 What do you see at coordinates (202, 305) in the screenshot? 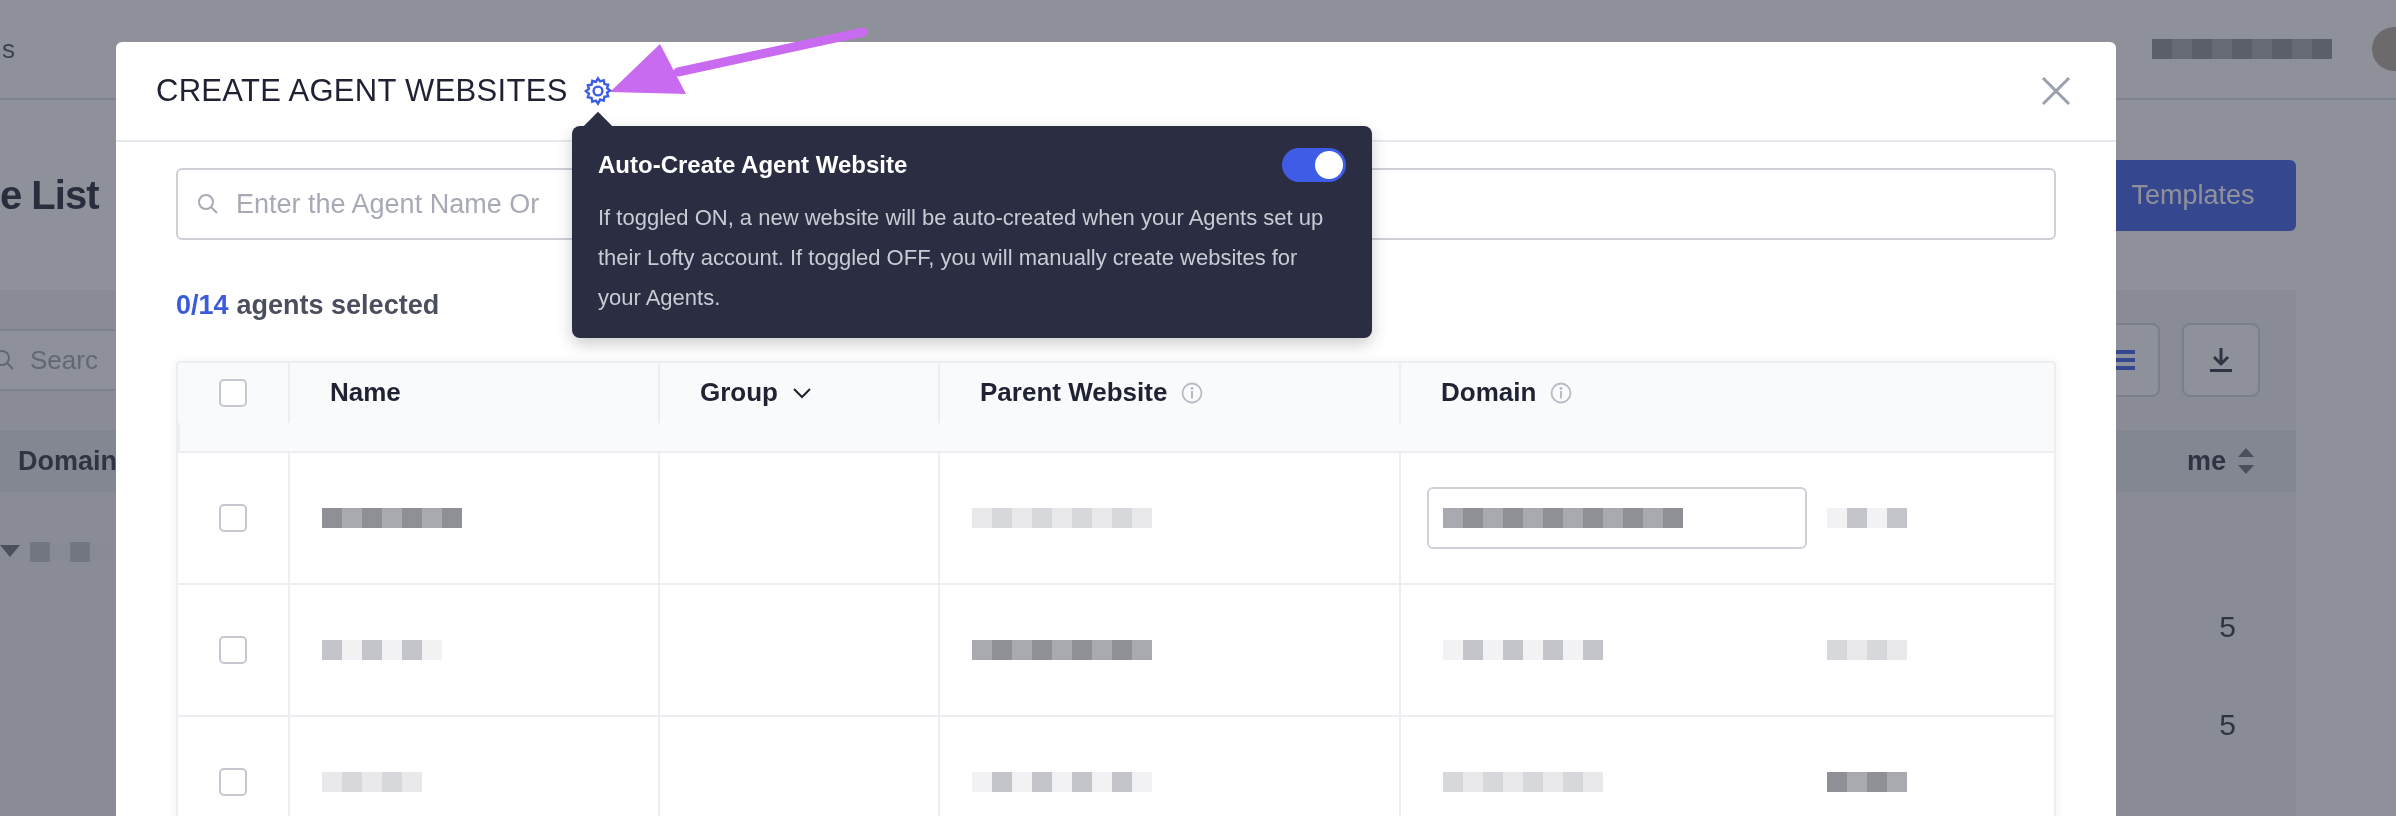
I see `selected-count: 0/14` at bounding box center [202, 305].